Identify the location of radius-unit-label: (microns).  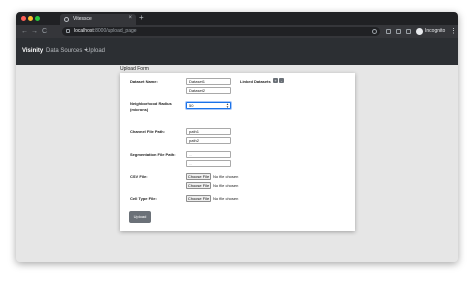
(139, 109).